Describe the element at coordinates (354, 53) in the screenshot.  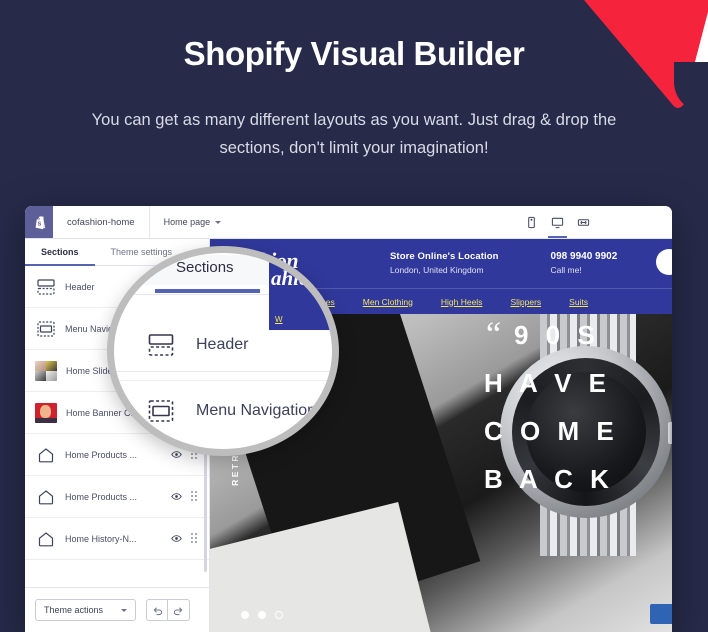
I see `page-title: Shopify Visual Builder` at that location.